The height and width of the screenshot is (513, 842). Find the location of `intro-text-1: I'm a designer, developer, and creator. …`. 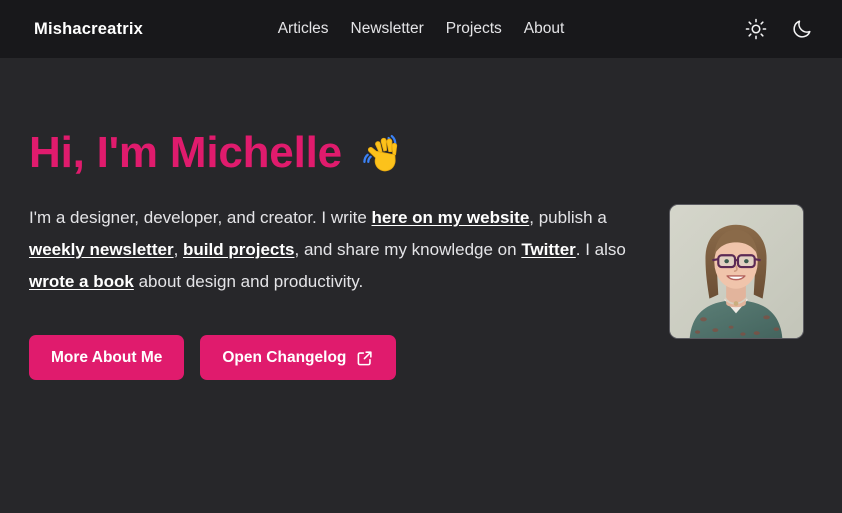

intro-text-1: I'm a designer, developer, and creator. … is located at coordinates (200, 218).